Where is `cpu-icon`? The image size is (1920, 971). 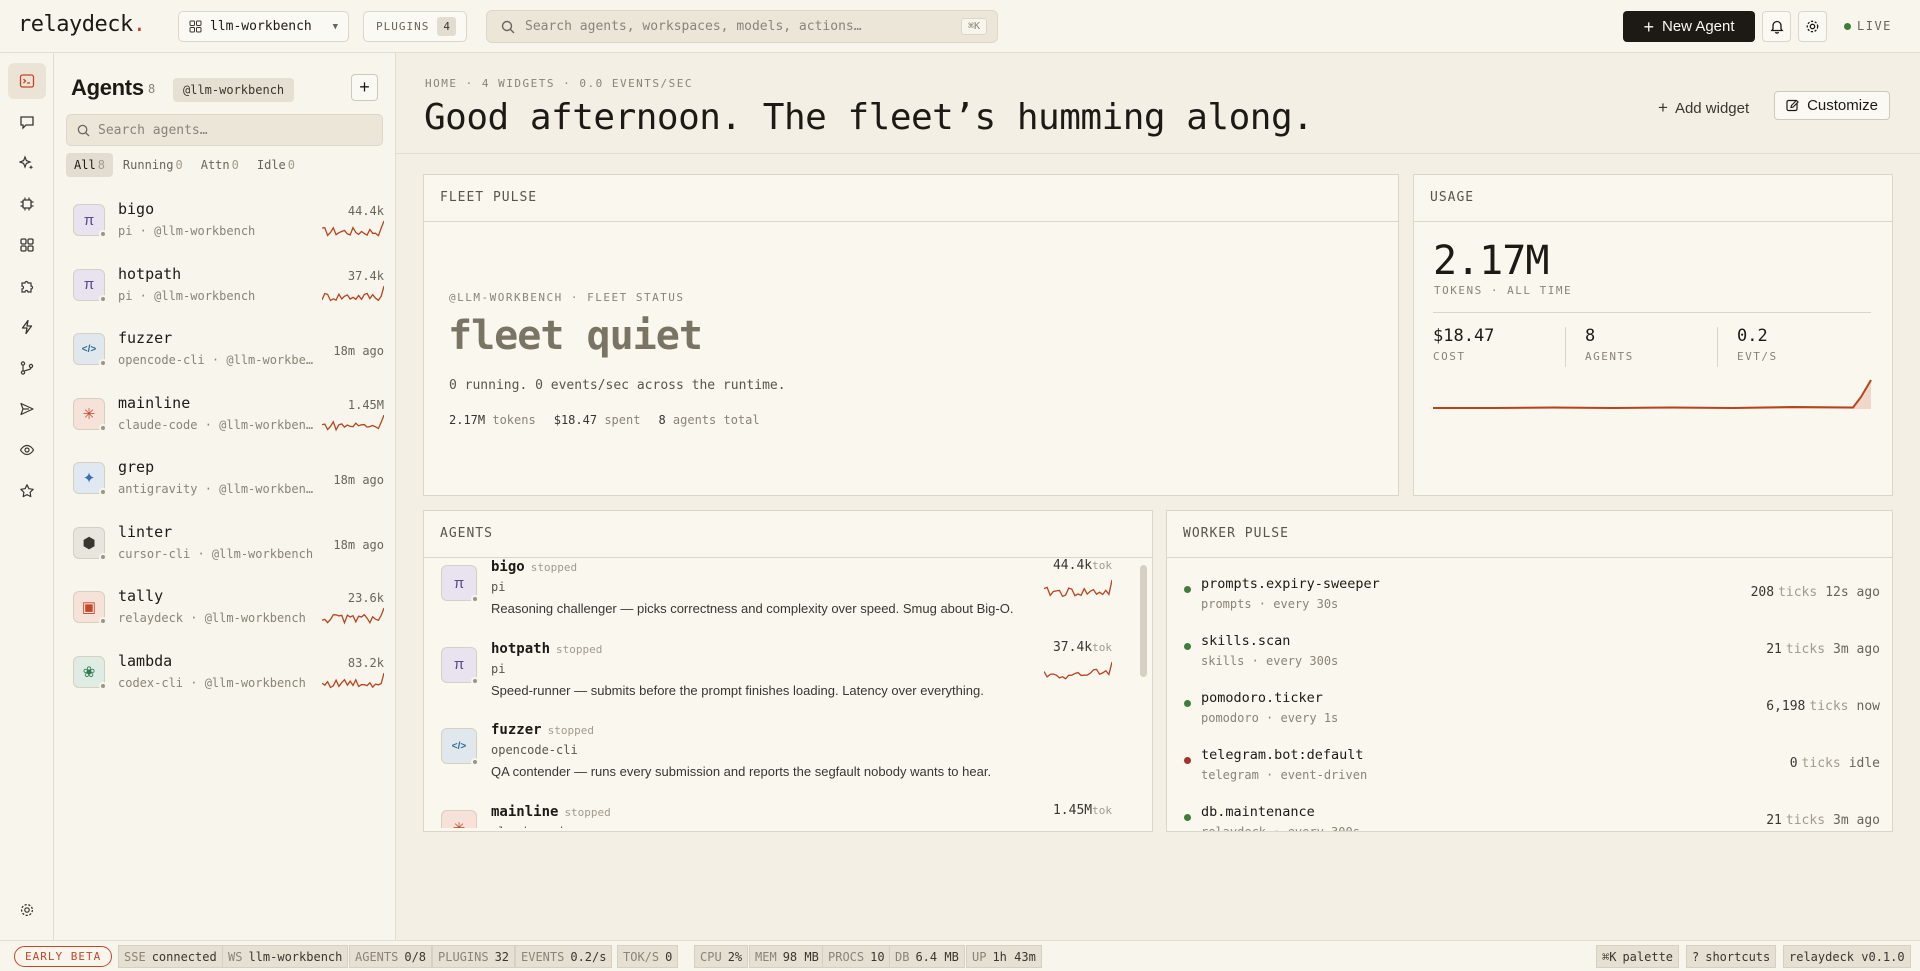 cpu-icon is located at coordinates (27, 204).